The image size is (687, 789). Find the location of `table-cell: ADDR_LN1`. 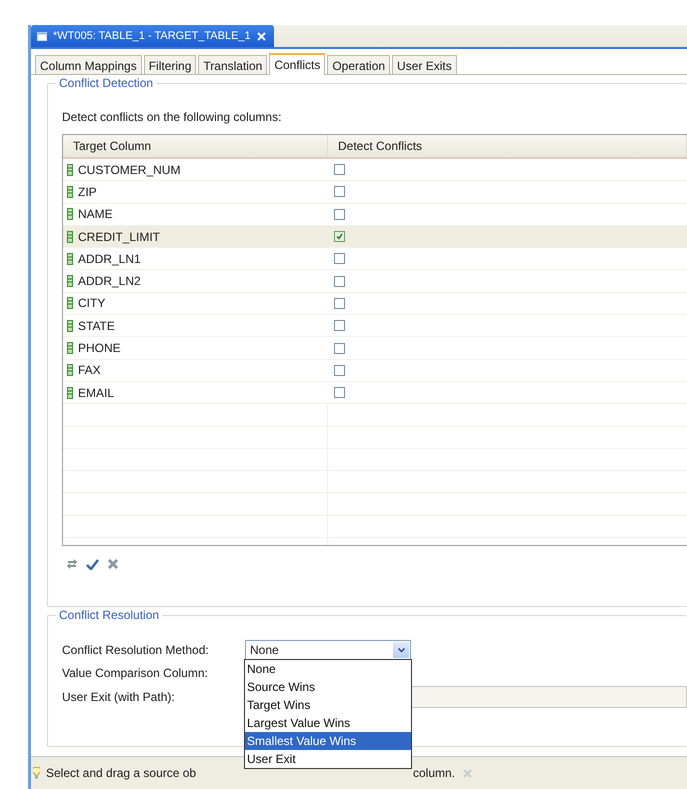

table-cell: ADDR_LN1 is located at coordinates (109, 259).